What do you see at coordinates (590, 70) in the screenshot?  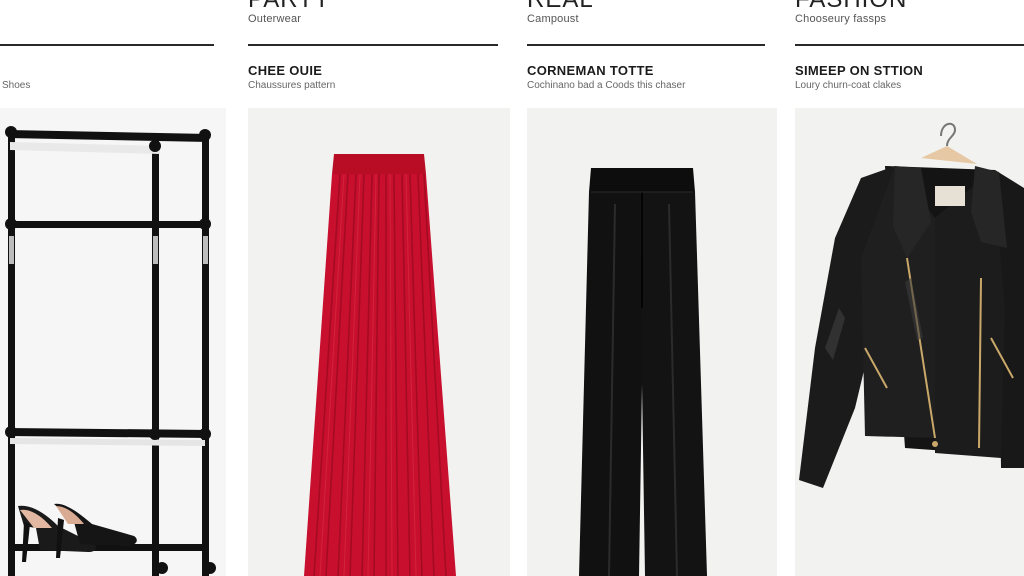 I see `product-title: CORNEMAN TOTTE` at bounding box center [590, 70].